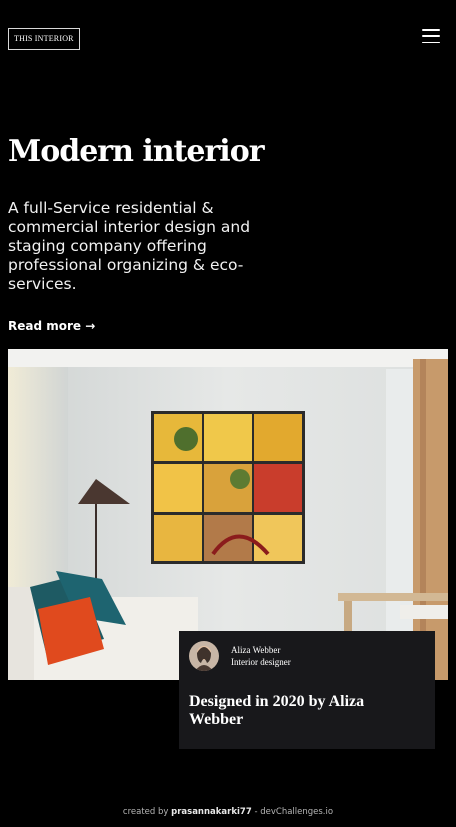 Image resolution: width=456 pixels, height=827 pixels. Describe the element at coordinates (261, 662) in the screenshot. I see `designer-role: Interior designer` at that location.